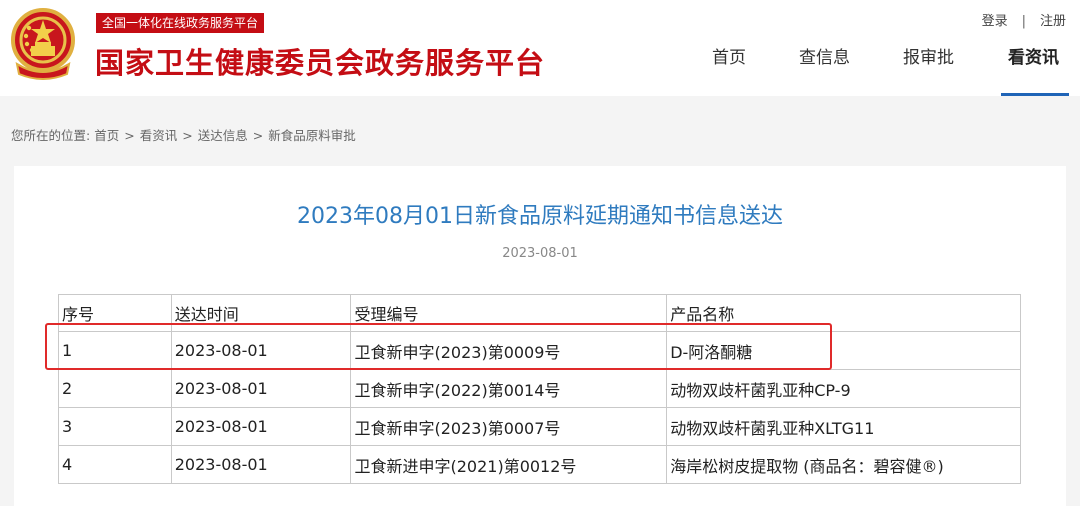 This screenshot has width=1080, height=506. Describe the element at coordinates (115, 464) in the screenshot. I see `cell-index: 4` at that location.